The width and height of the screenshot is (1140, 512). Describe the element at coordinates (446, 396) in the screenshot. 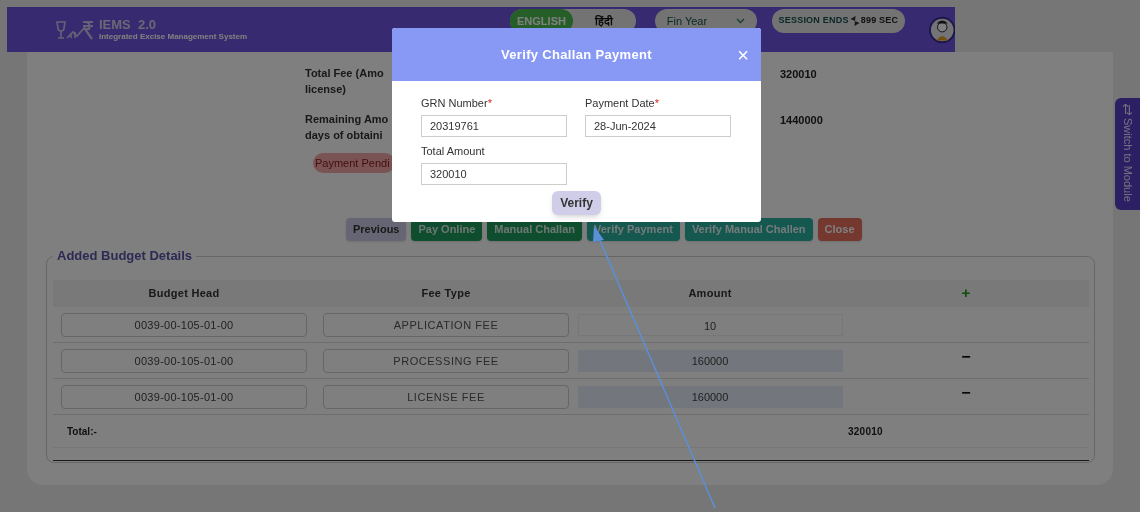

I see `fee-type-field: LICENSE FEE` at that location.